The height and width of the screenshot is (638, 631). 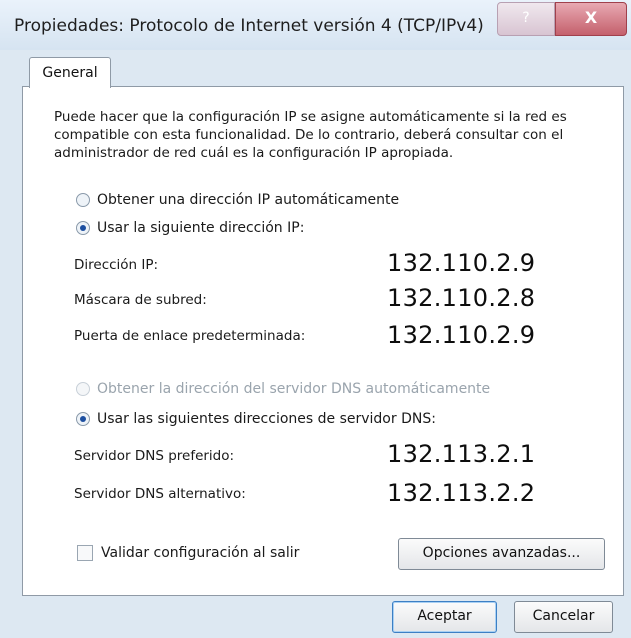 I want to click on radio-ip-manual-row: Usar la siguiente dirección IP:, so click(x=190, y=228).